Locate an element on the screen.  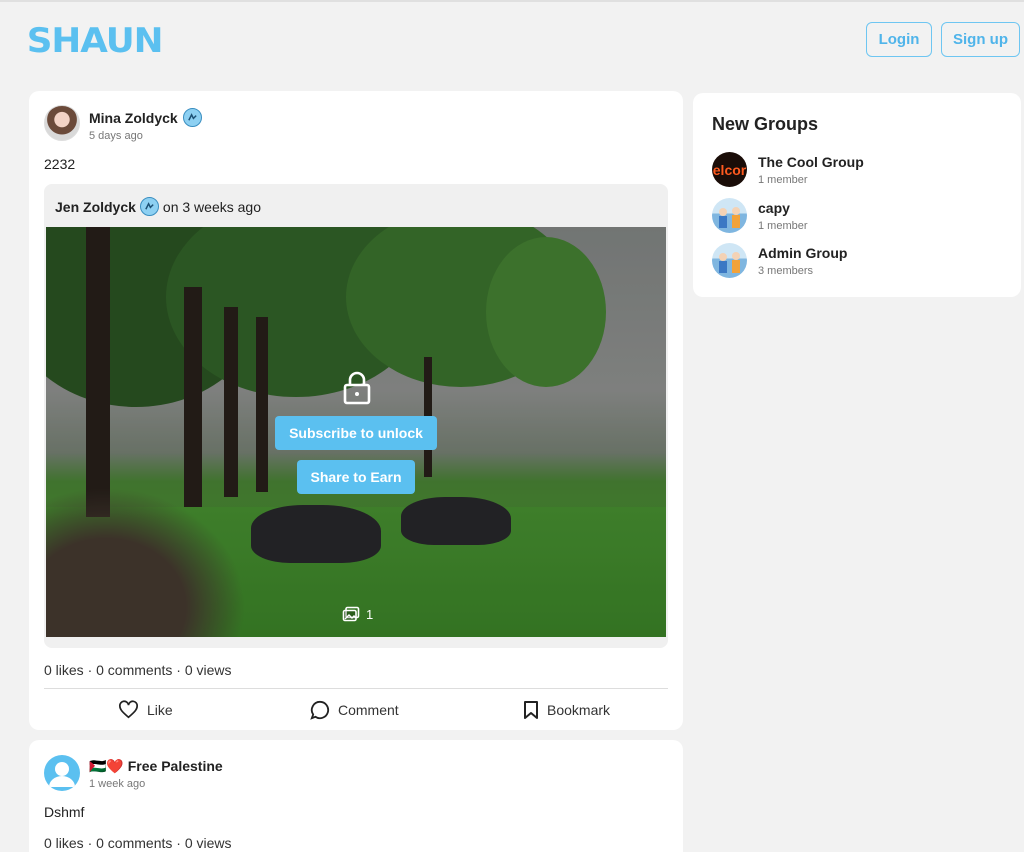
group-member-count: 3 members is located at coordinates (786, 271).